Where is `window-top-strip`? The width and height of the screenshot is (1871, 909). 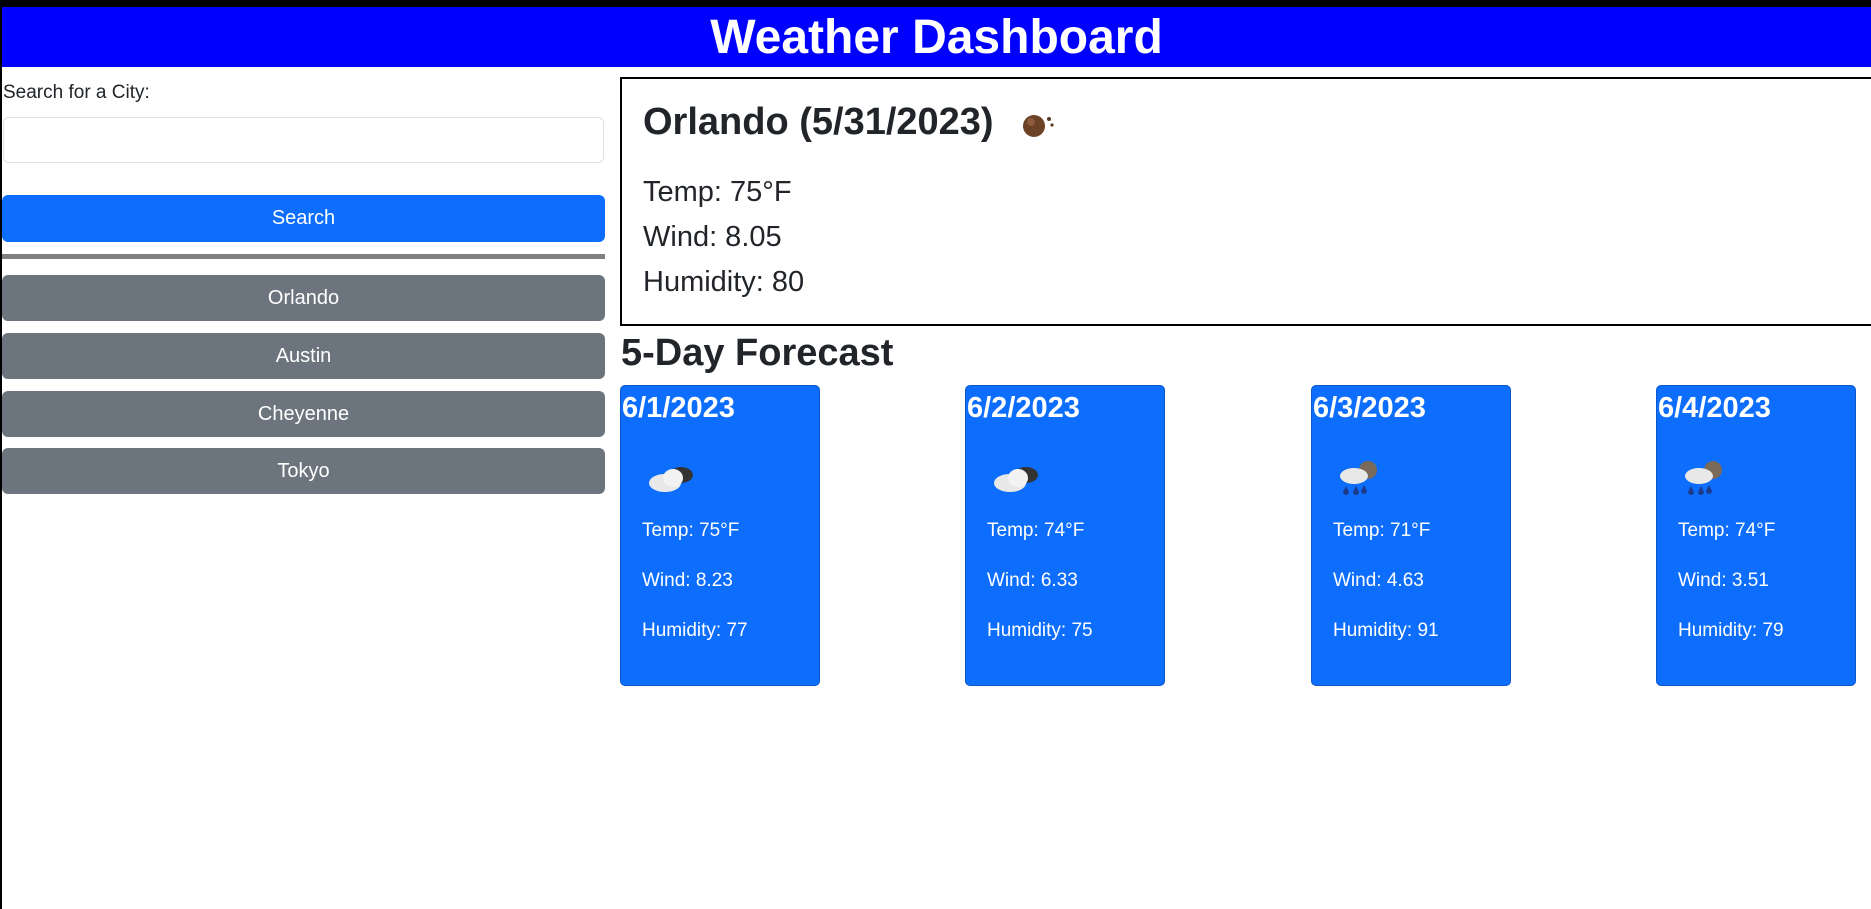
window-top-strip is located at coordinates (935, 3).